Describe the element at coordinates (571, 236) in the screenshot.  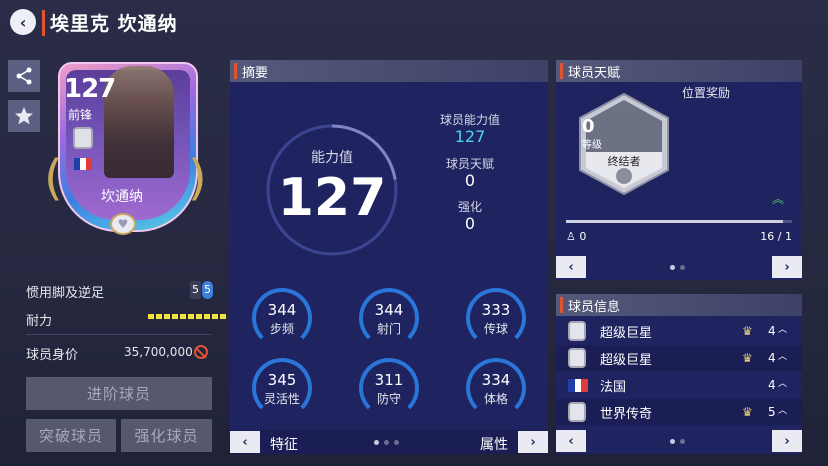
I see `trophy-icon: ♙` at that location.